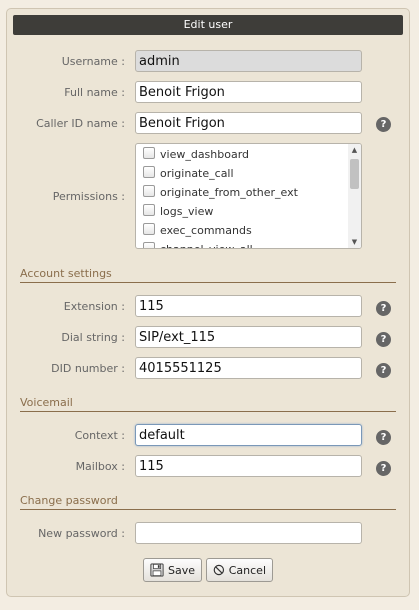  I want to click on change-password-heading: Change password, so click(208, 502).